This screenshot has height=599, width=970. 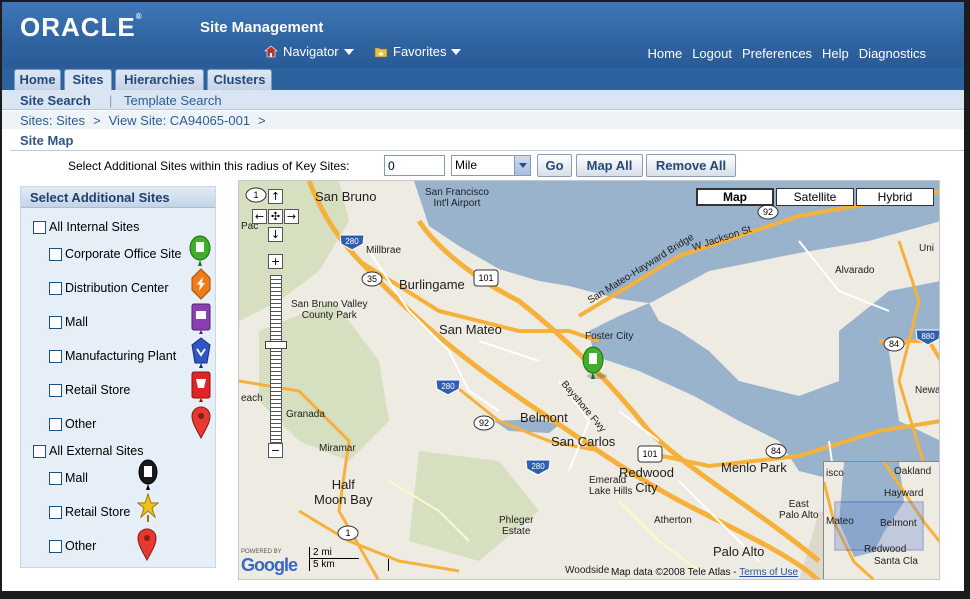 I want to click on remove-all-button: Remove All, so click(x=691, y=165).